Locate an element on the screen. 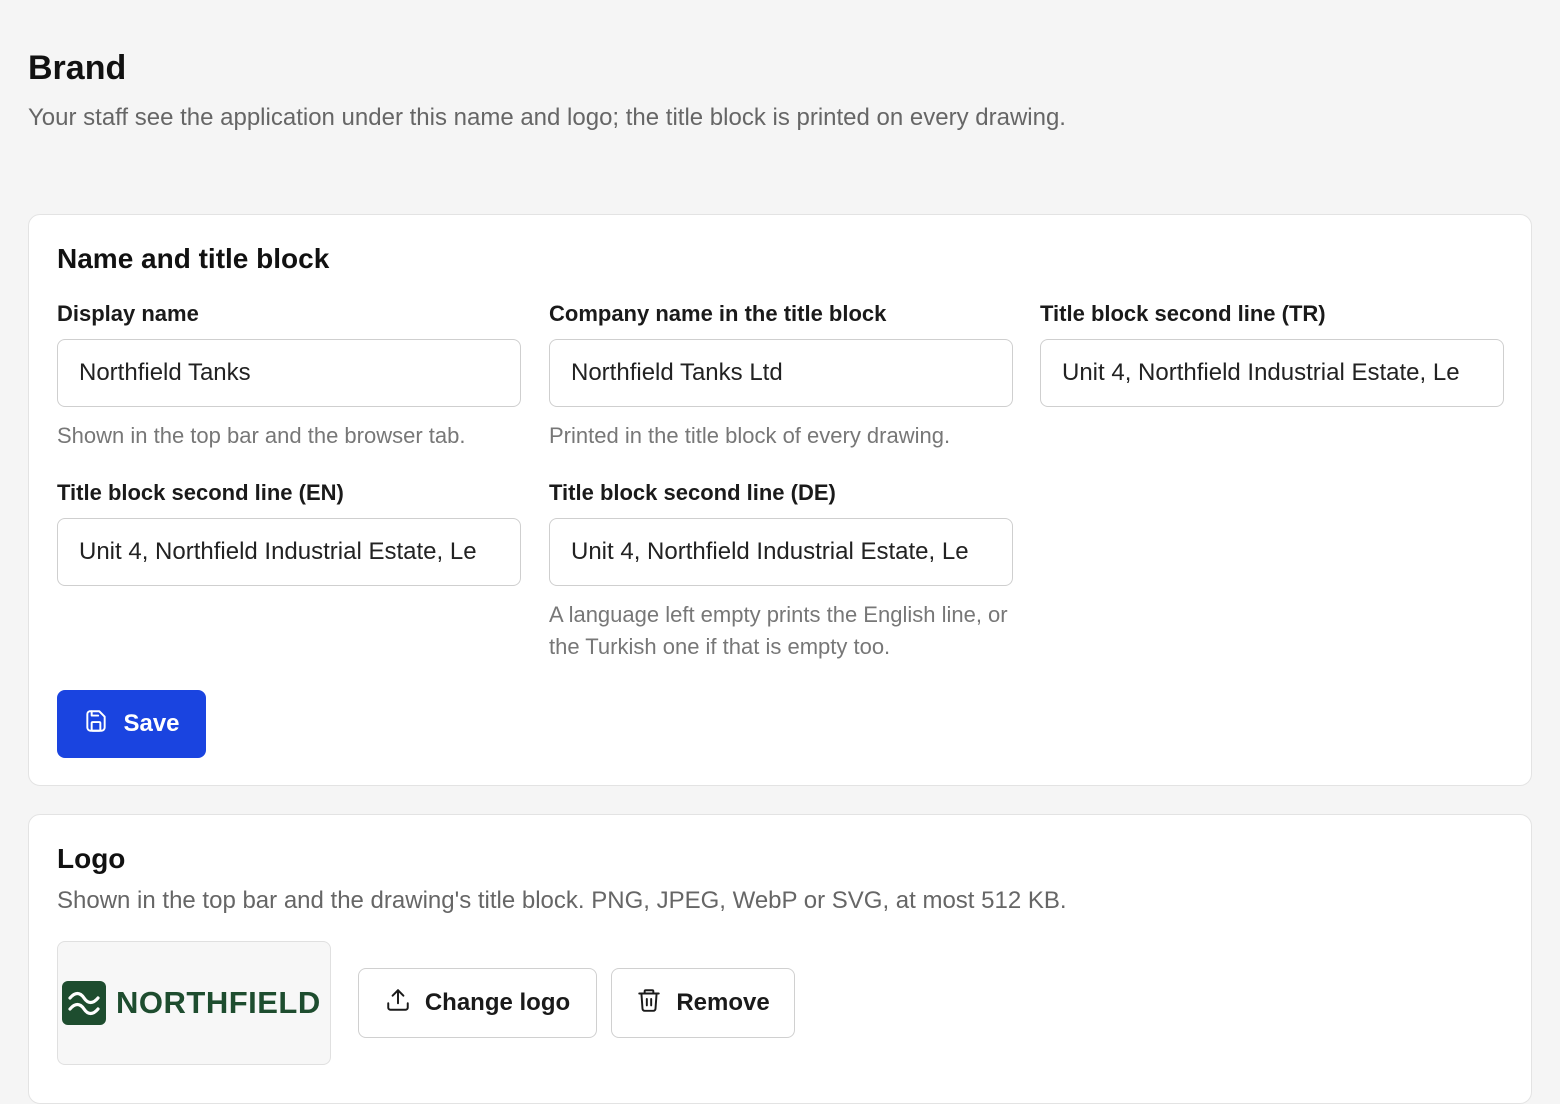  logo-wordmark: NORTHFIELD is located at coordinates (218, 1002).